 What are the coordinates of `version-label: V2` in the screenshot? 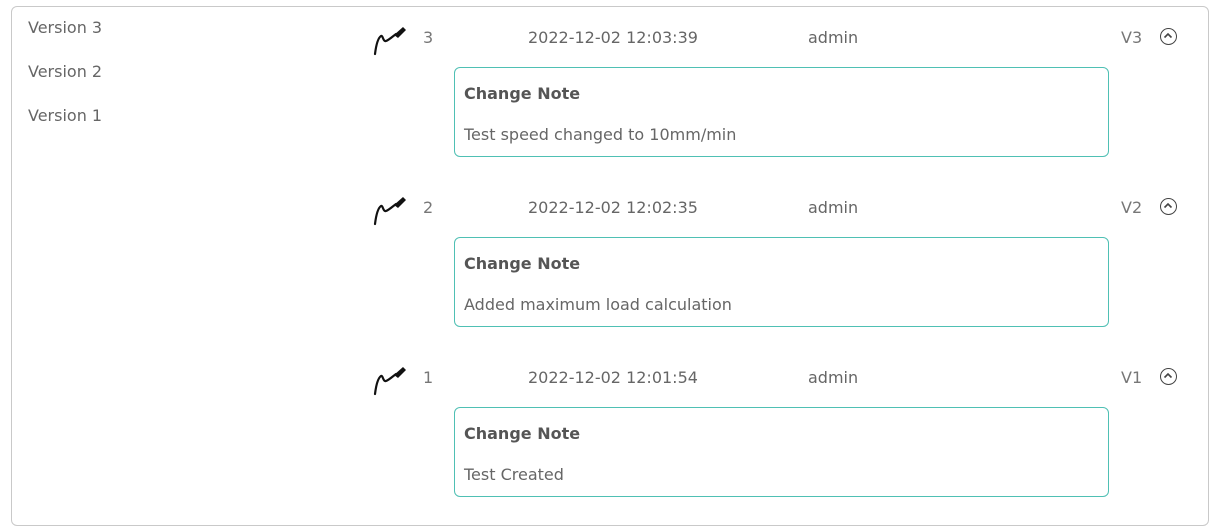 It's located at (1132, 207).